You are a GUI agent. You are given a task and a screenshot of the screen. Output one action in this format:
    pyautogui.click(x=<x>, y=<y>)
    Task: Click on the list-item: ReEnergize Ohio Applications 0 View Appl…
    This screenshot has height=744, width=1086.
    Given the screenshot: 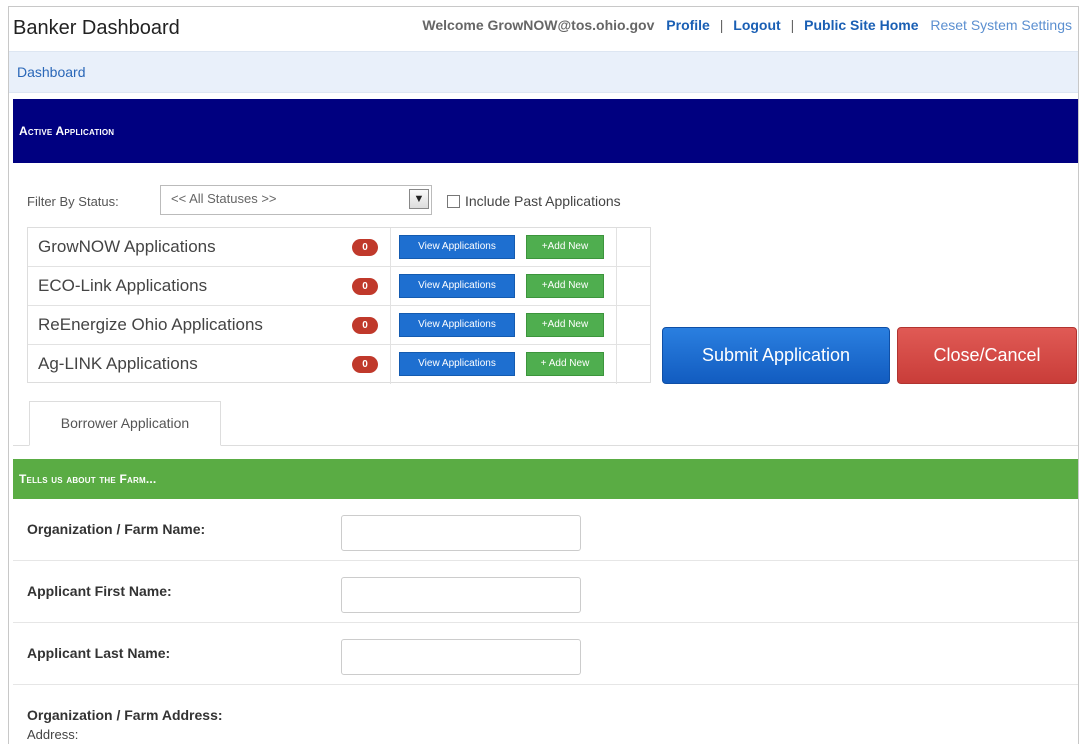 What is the action you would take?
    pyautogui.click(x=339, y=325)
    